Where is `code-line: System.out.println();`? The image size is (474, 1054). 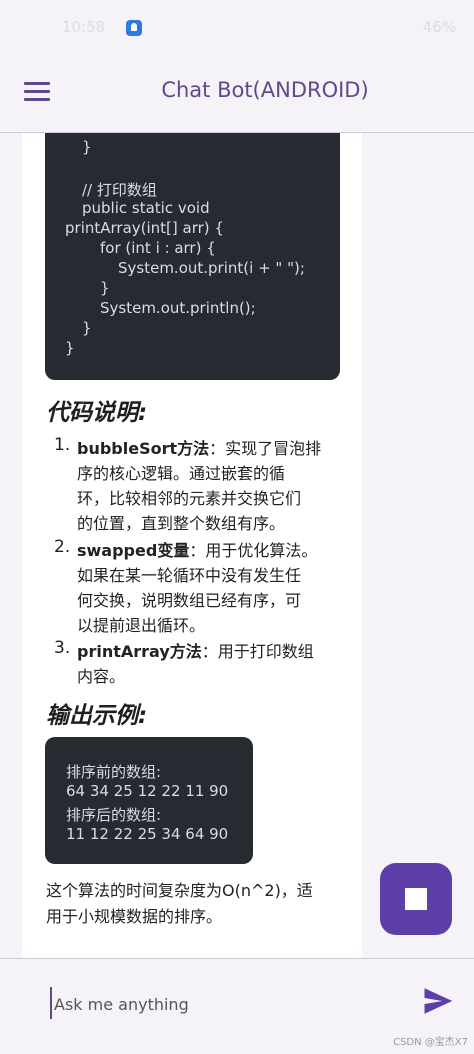
code-line: System.out.println(); is located at coordinates (178, 308).